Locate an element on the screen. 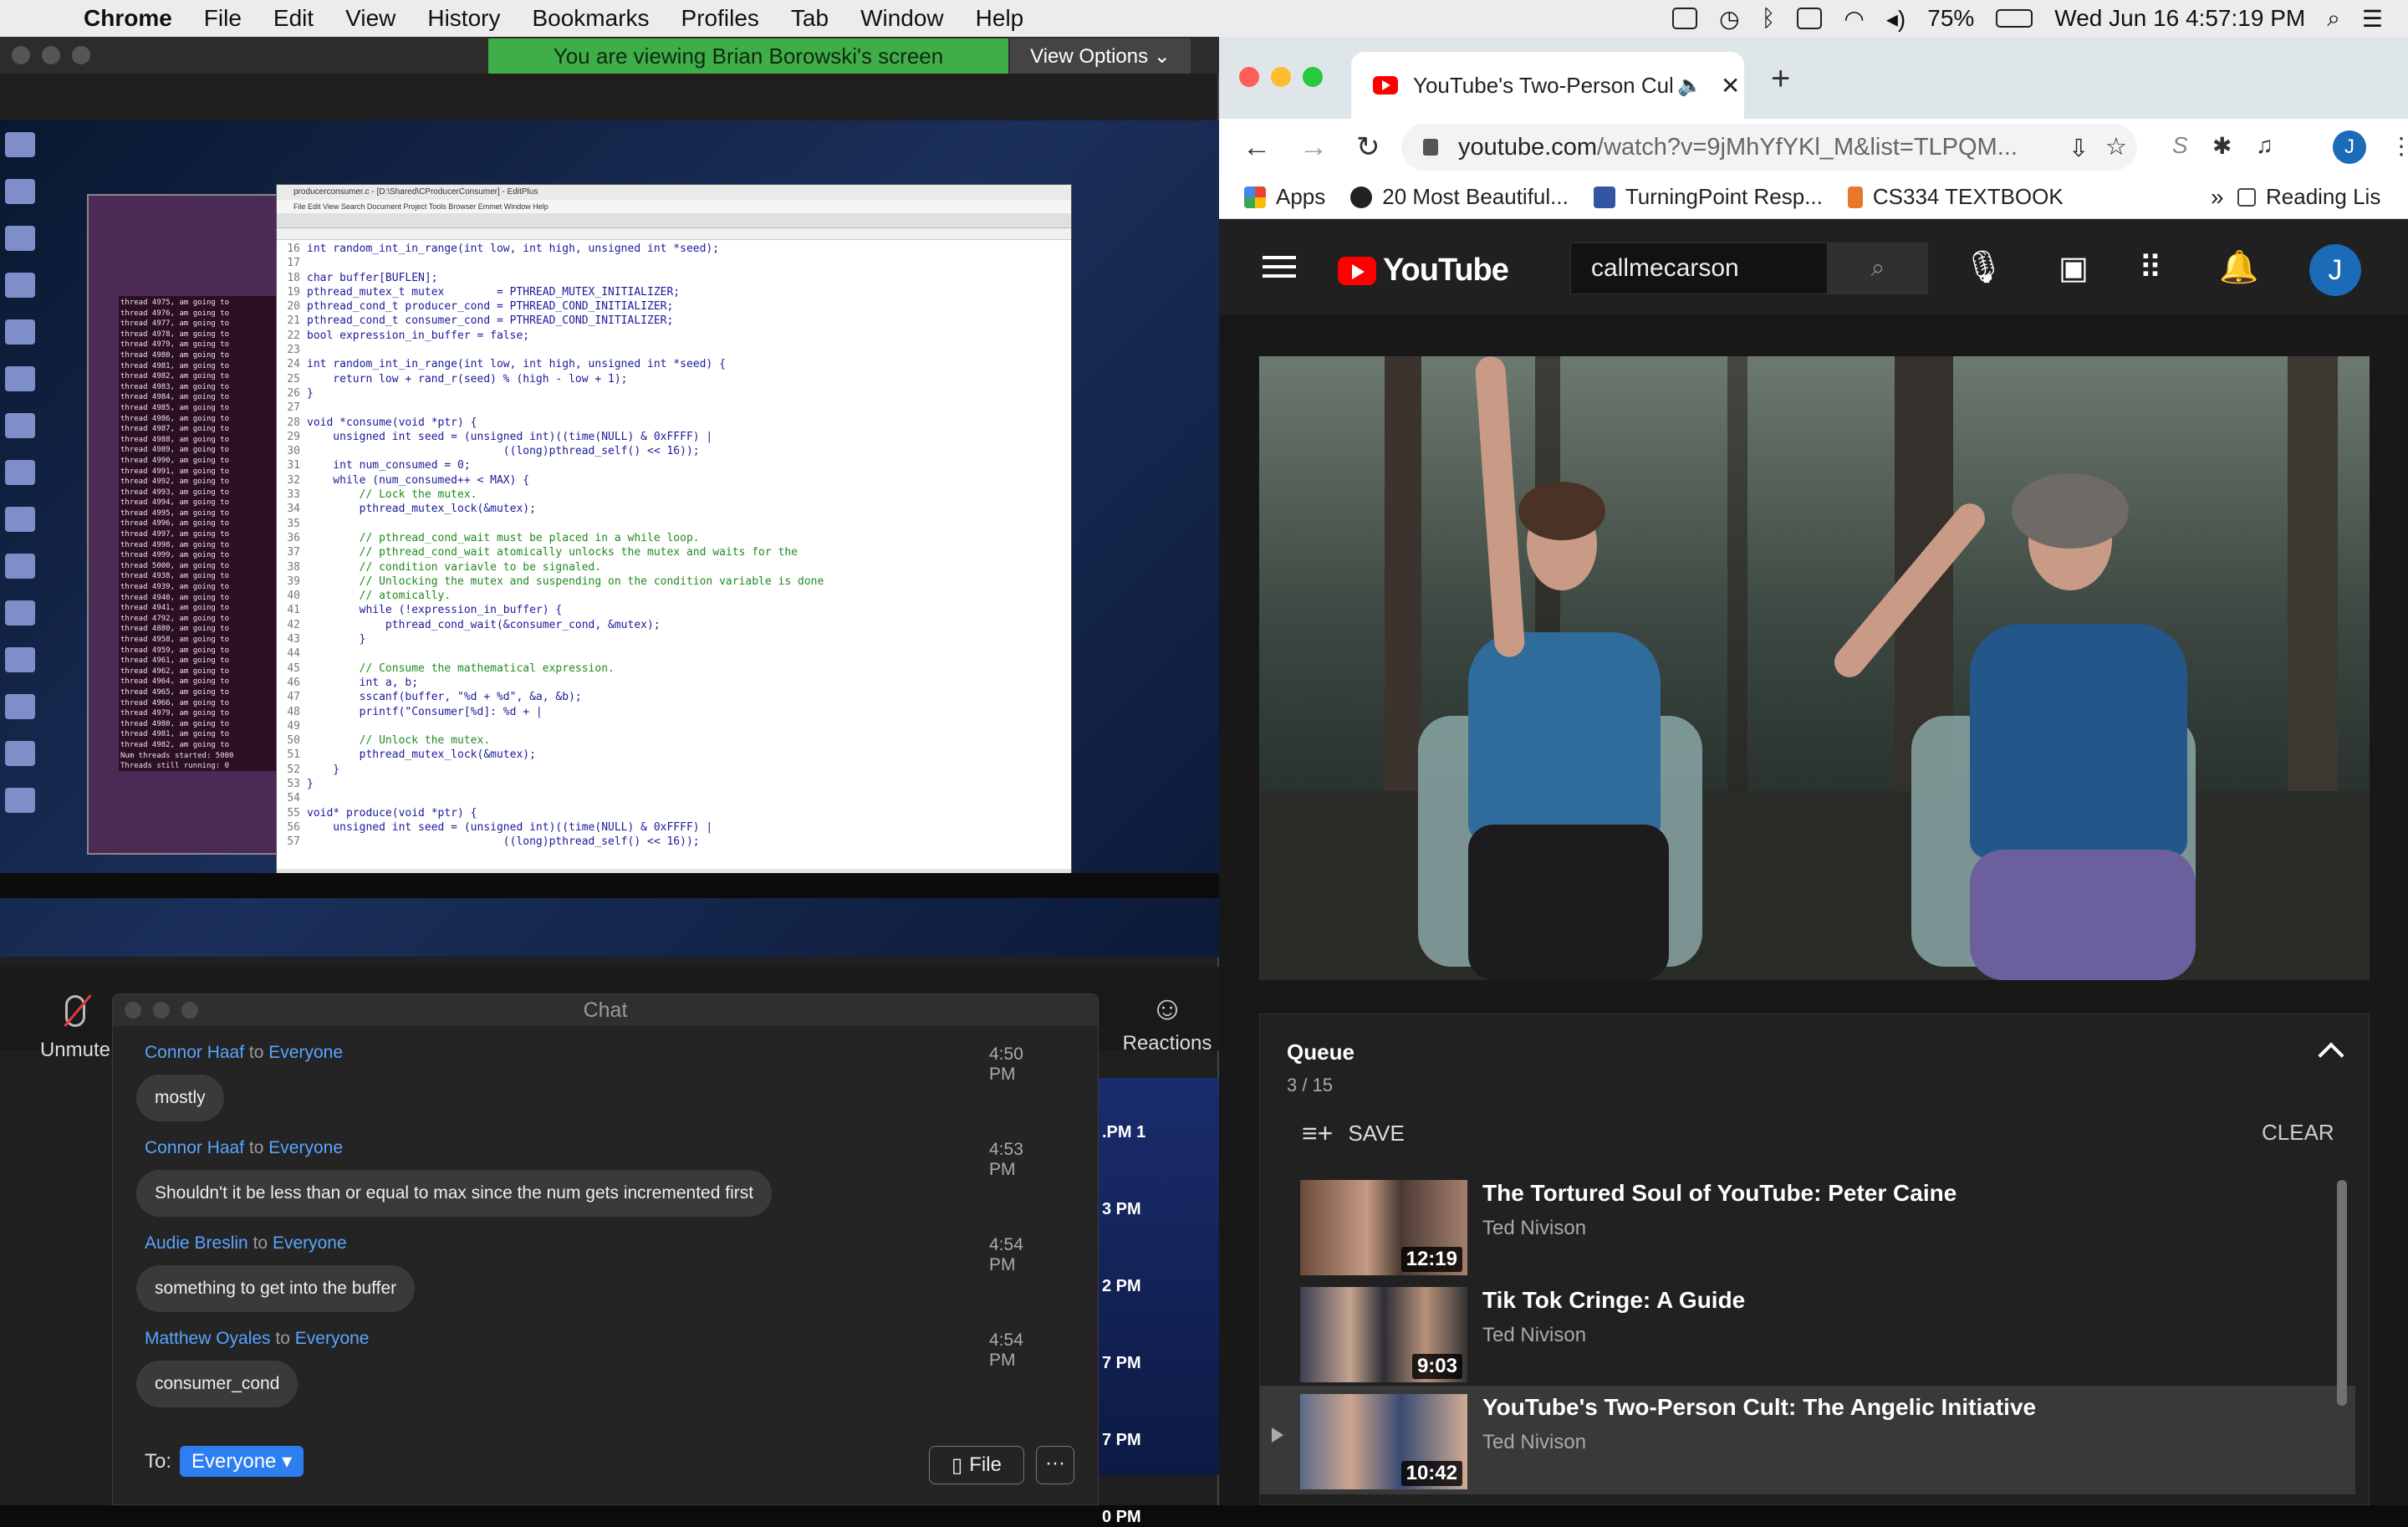 The height and width of the screenshot is (1527, 2408). memory-icon is located at coordinates (1810, 19).